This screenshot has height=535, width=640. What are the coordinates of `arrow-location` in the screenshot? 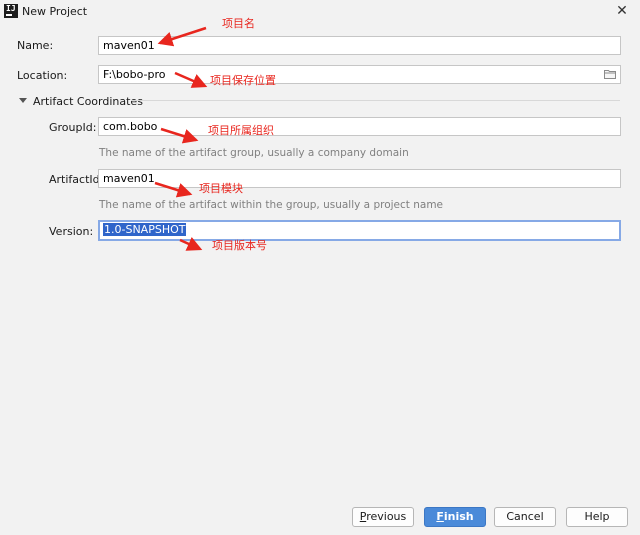 It's located at (191, 79).